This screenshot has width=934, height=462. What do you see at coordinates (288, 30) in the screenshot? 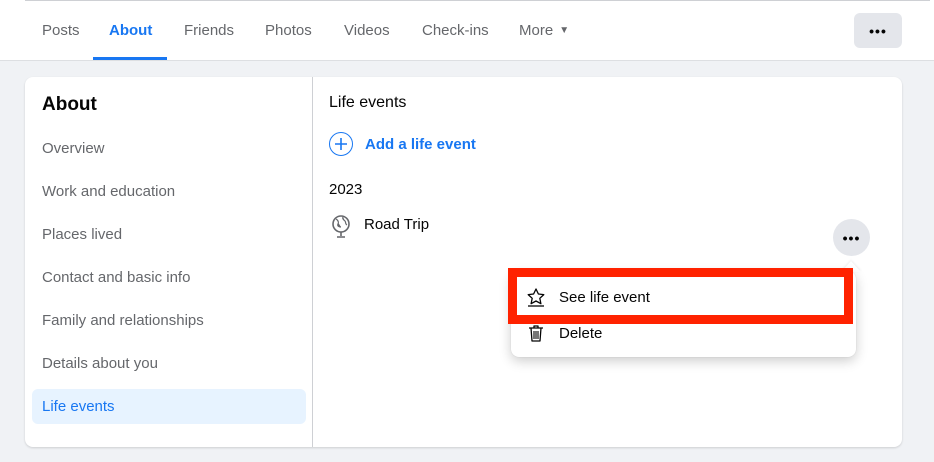
I see `tab-photos: Photos` at bounding box center [288, 30].